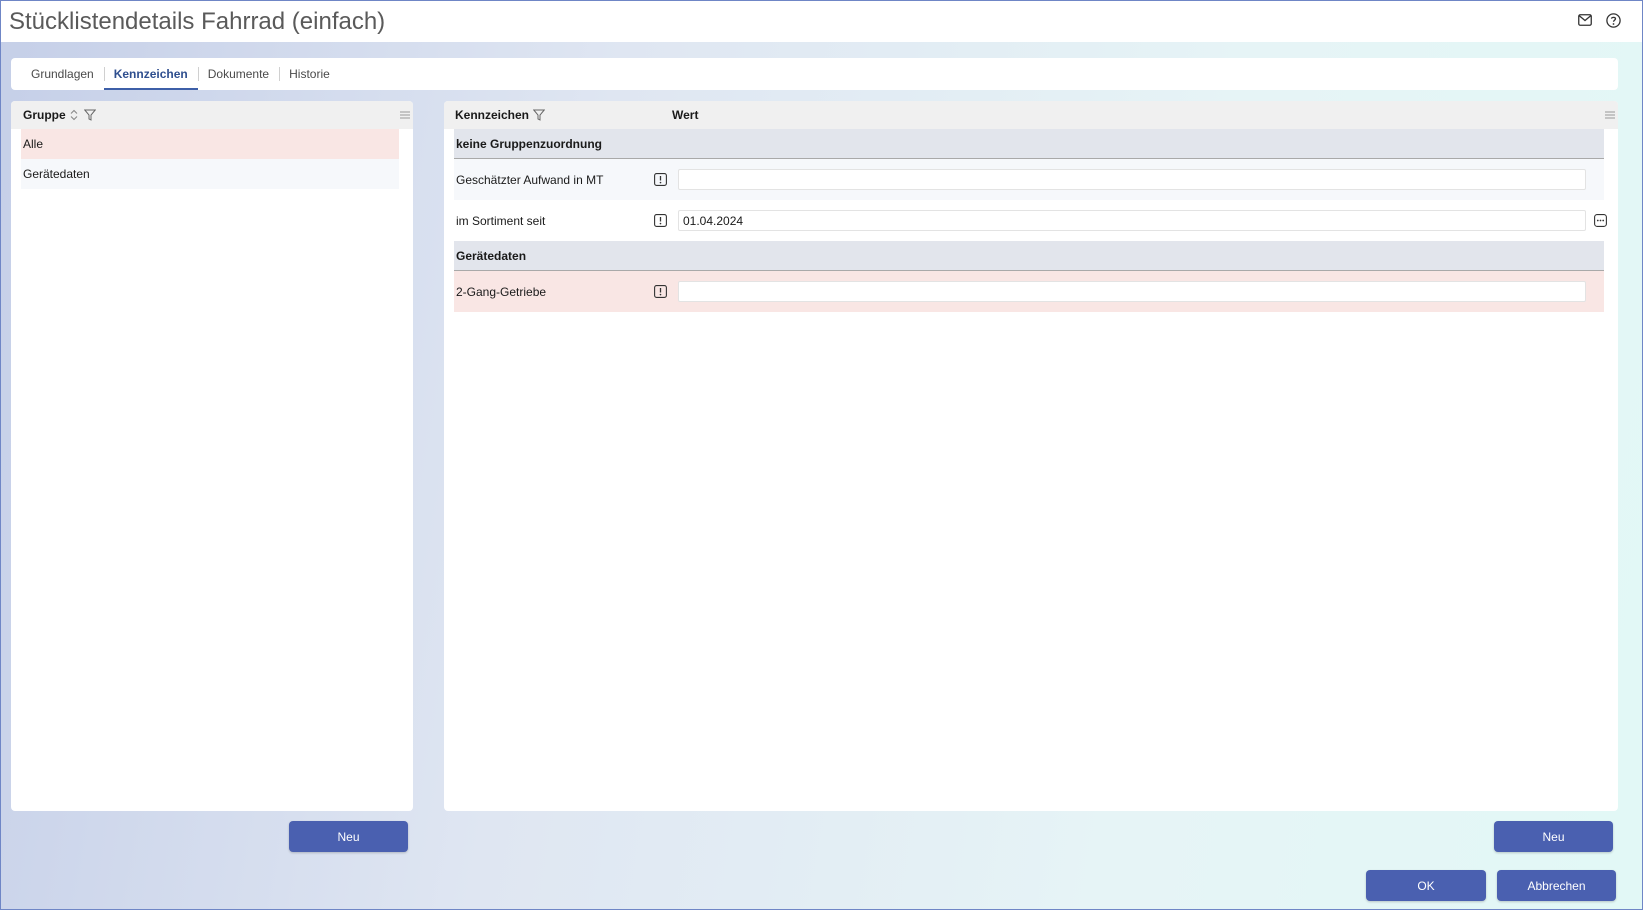  What do you see at coordinates (821, 21) in the screenshot?
I see `title-bar: Stücklistendetails Fahrrad (einfach)` at bounding box center [821, 21].